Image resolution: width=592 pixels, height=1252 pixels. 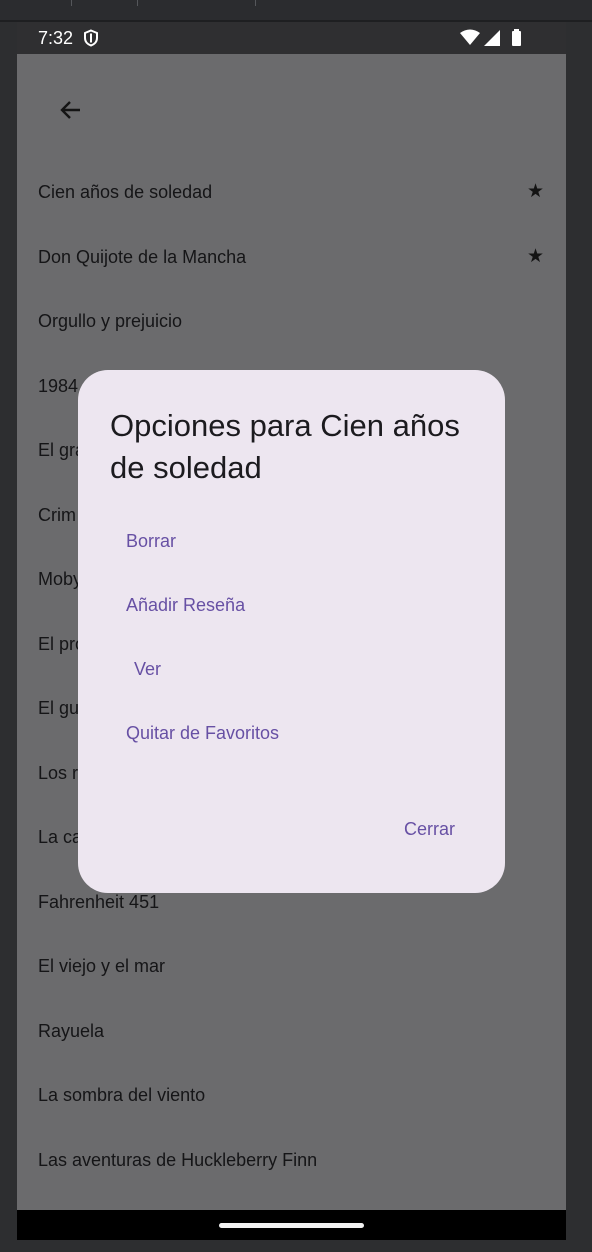 What do you see at coordinates (142, 256) in the screenshot?
I see `book-title: Don Quijote de la Mancha` at bounding box center [142, 256].